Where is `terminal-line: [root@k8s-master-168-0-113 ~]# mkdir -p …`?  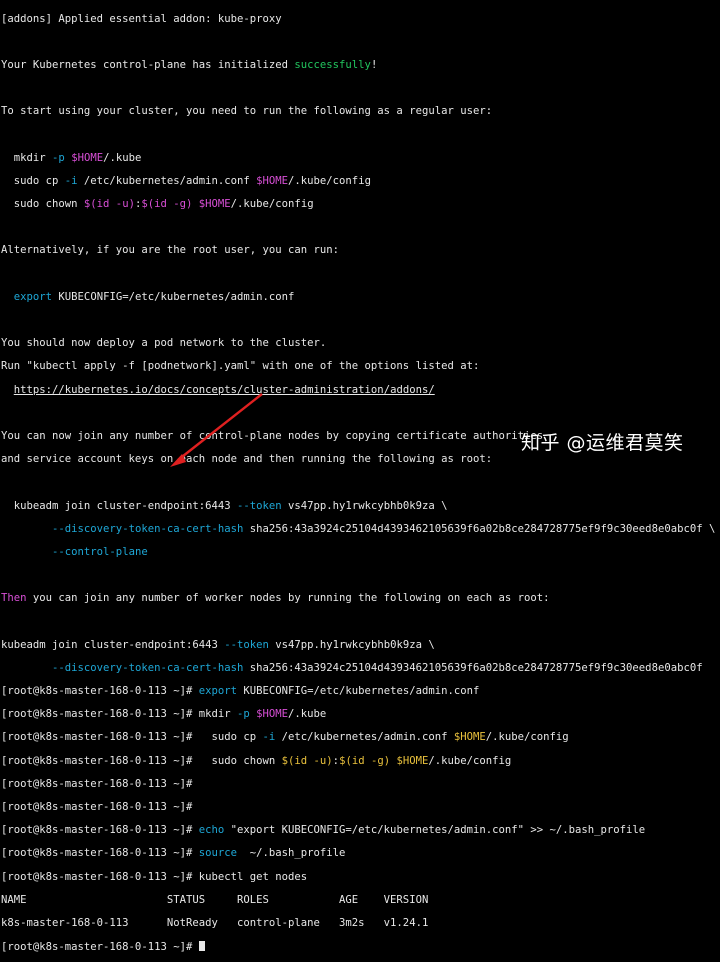 terminal-line: [root@k8s-master-168-0-113 ~]# mkdir -p … is located at coordinates (164, 714).